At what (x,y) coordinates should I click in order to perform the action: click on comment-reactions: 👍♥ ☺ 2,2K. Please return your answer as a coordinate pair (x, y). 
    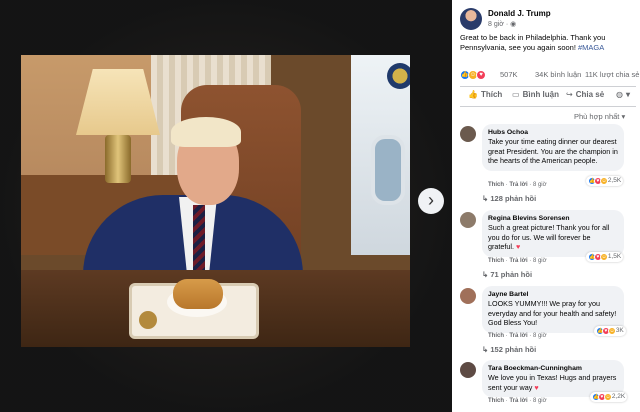
    Looking at the image, I should click on (609, 397).